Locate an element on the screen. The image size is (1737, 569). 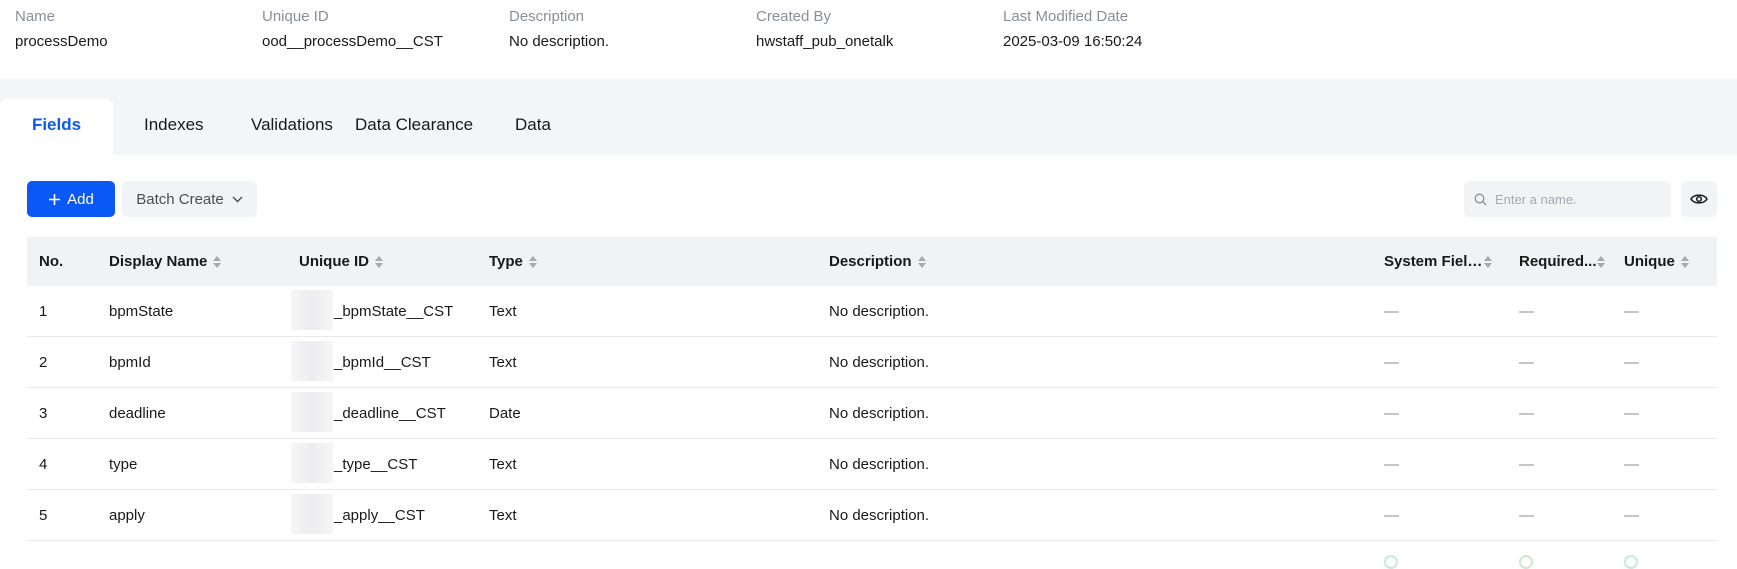
cell-unique-id: _deadline__CST is located at coordinates (368, 413).